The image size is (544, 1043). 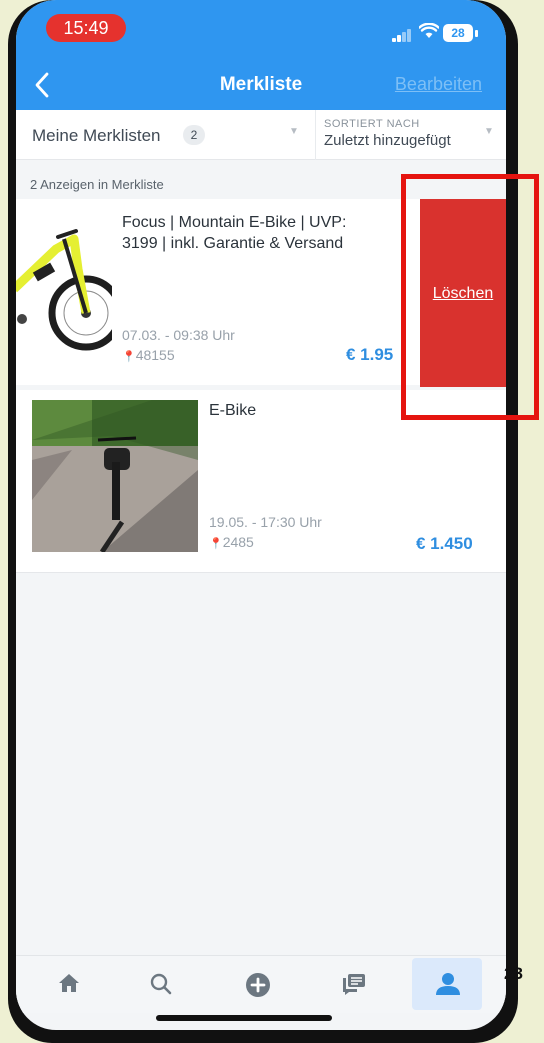 I want to click on sort-selector: Zuletzt hinzugefügt, so click(x=387, y=140).